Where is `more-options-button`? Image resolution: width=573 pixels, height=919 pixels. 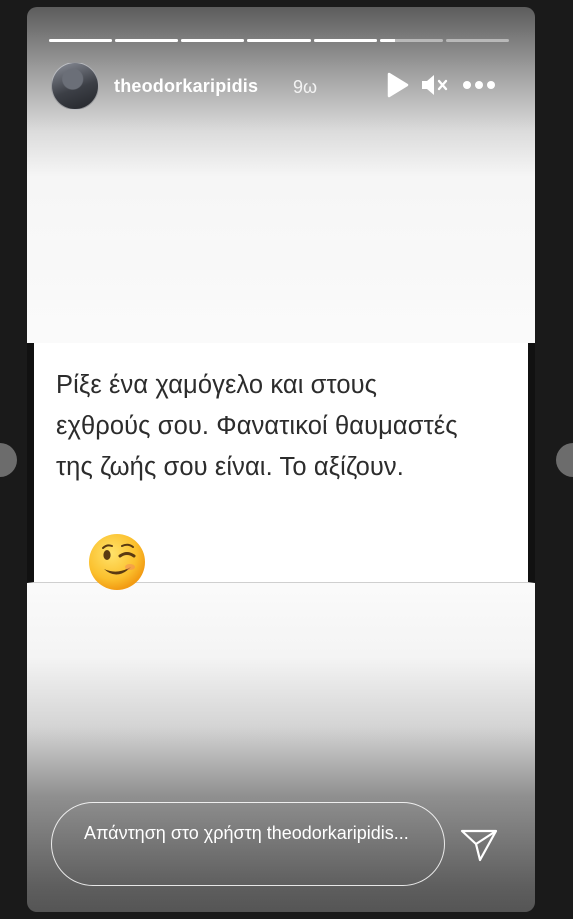 more-options-button is located at coordinates (479, 85).